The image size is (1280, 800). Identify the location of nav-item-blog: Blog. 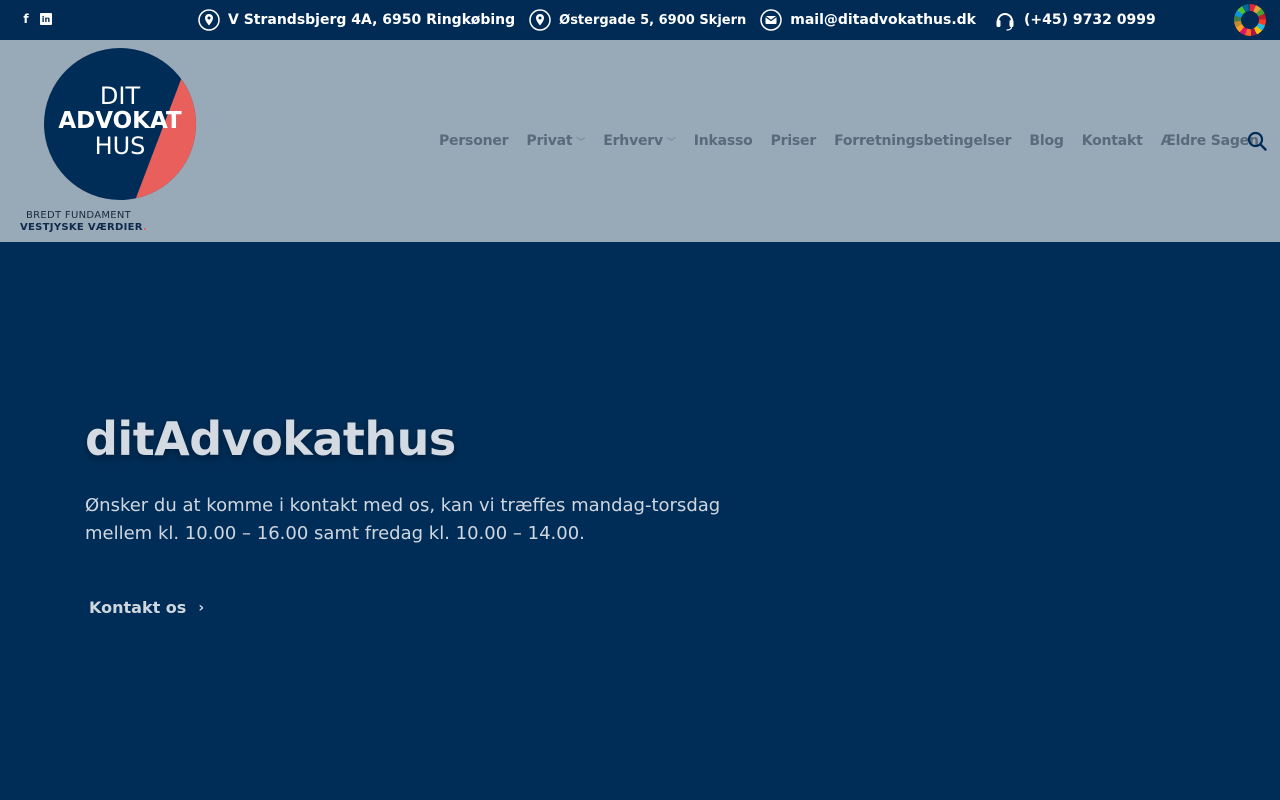
(1046, 141).